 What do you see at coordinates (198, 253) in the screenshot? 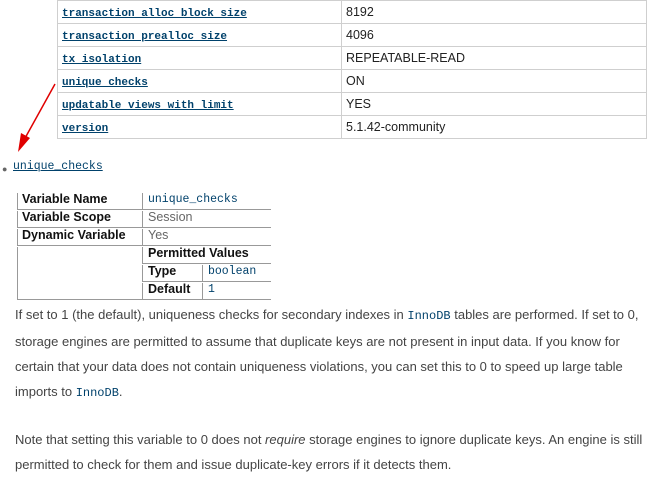
I see `permitted-values-label: Permitted Values` at bounding box center [198, 253].